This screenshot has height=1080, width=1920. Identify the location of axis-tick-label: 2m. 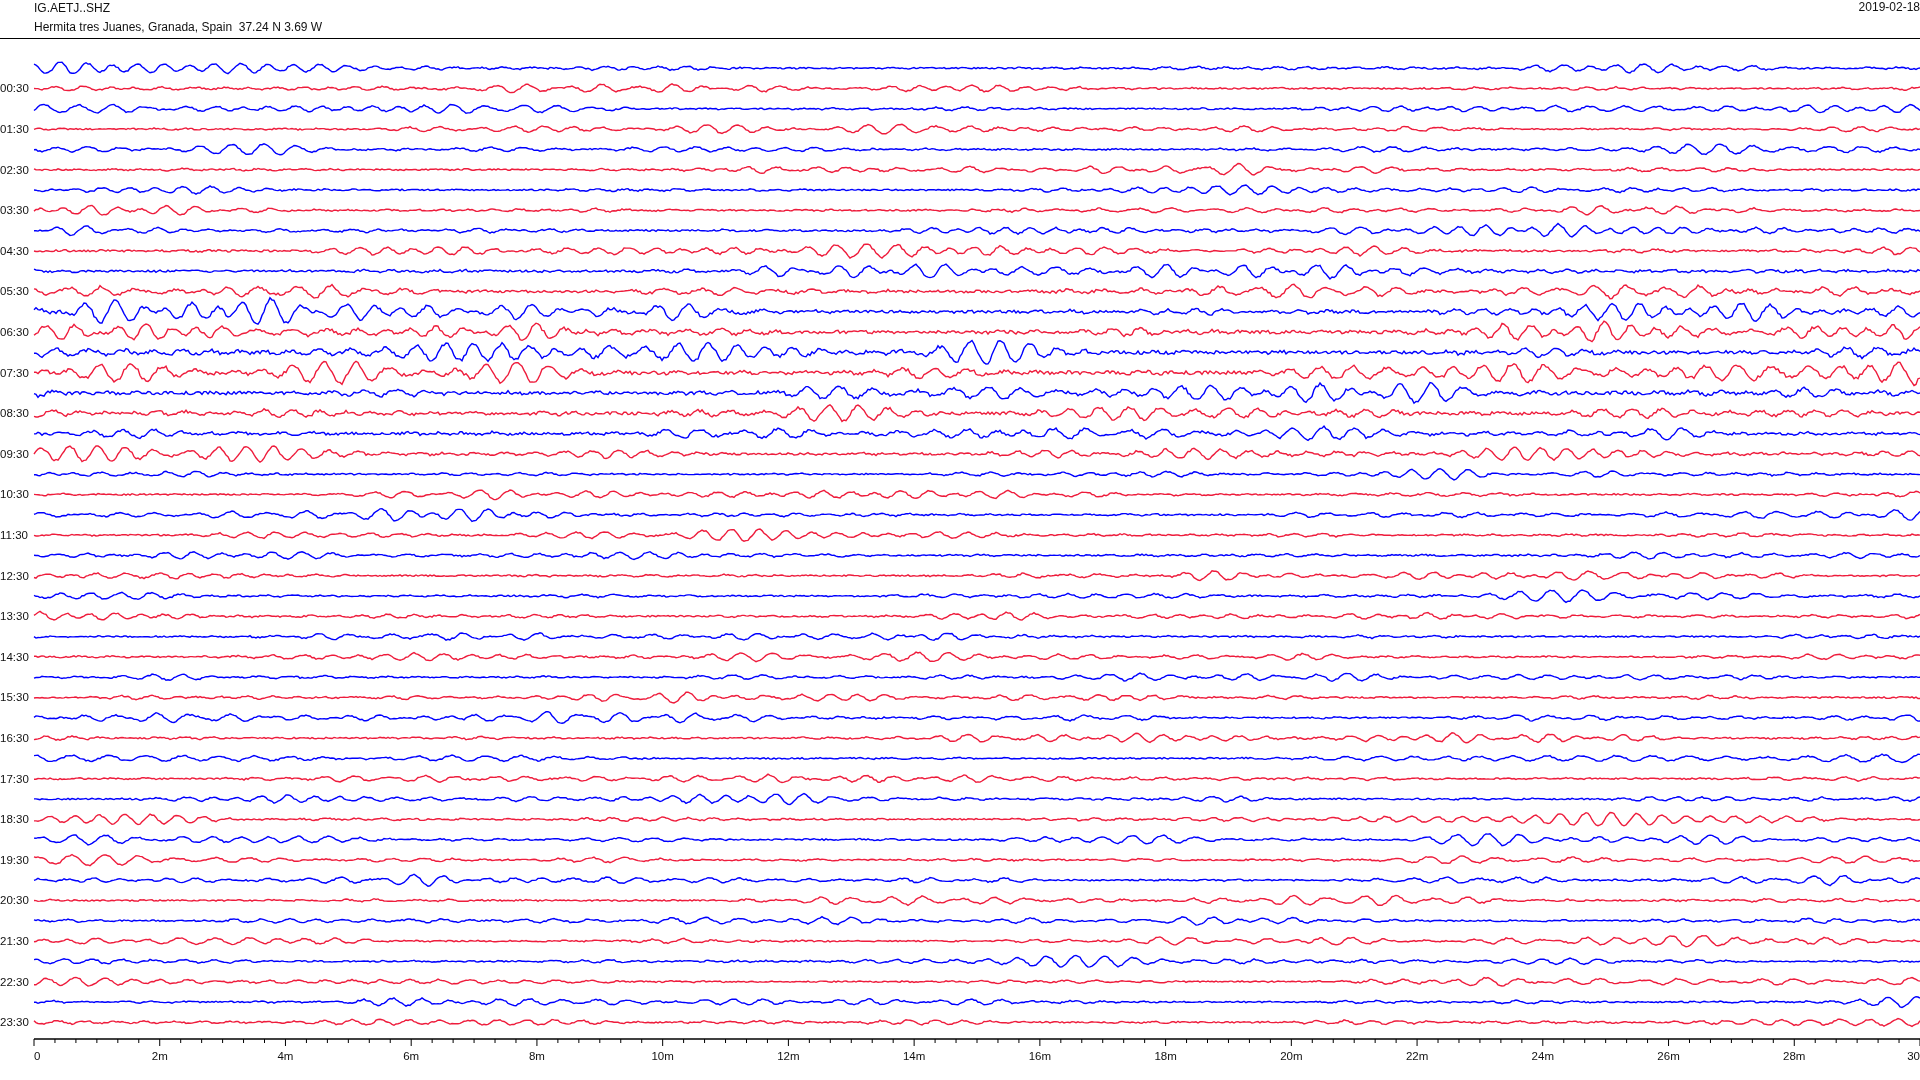
(159, 1056).